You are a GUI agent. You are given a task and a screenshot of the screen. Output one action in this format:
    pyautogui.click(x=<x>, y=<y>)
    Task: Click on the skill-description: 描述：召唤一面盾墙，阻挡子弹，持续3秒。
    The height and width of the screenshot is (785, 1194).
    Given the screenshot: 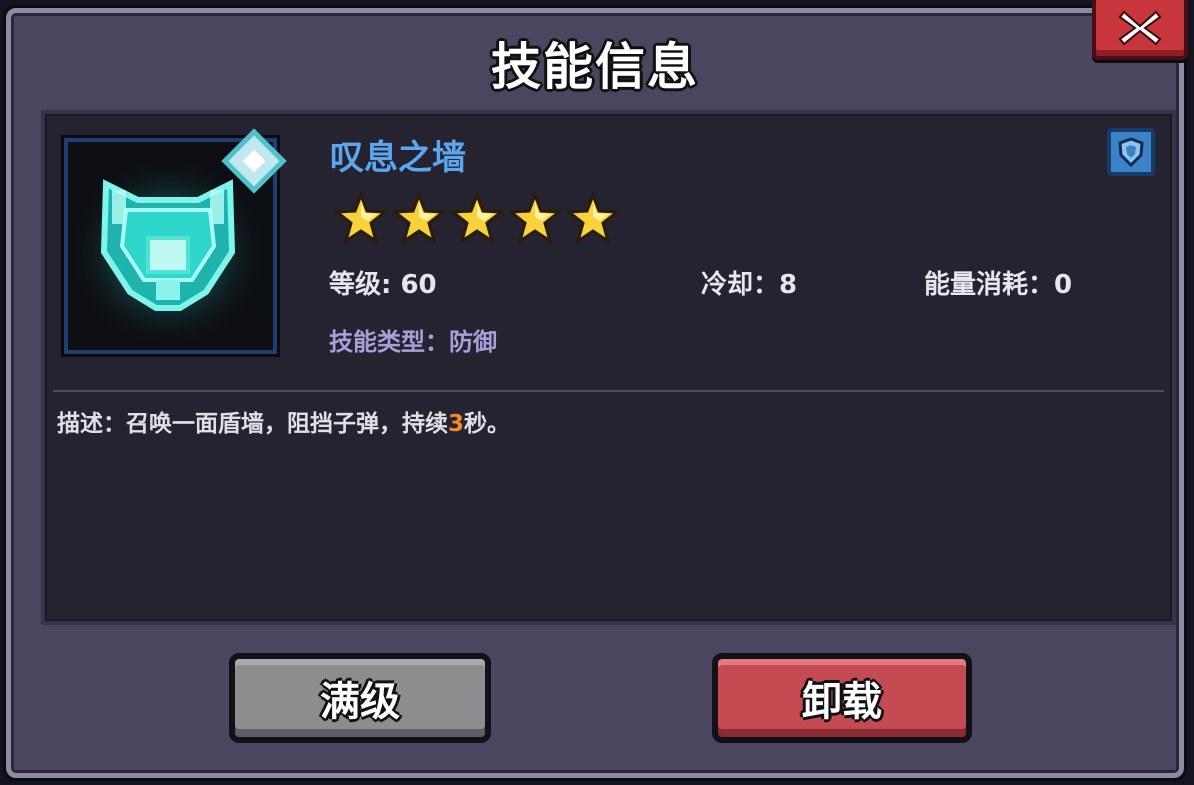 What is the action you would take?
    pyautogui.click(x=283, y=421)
    